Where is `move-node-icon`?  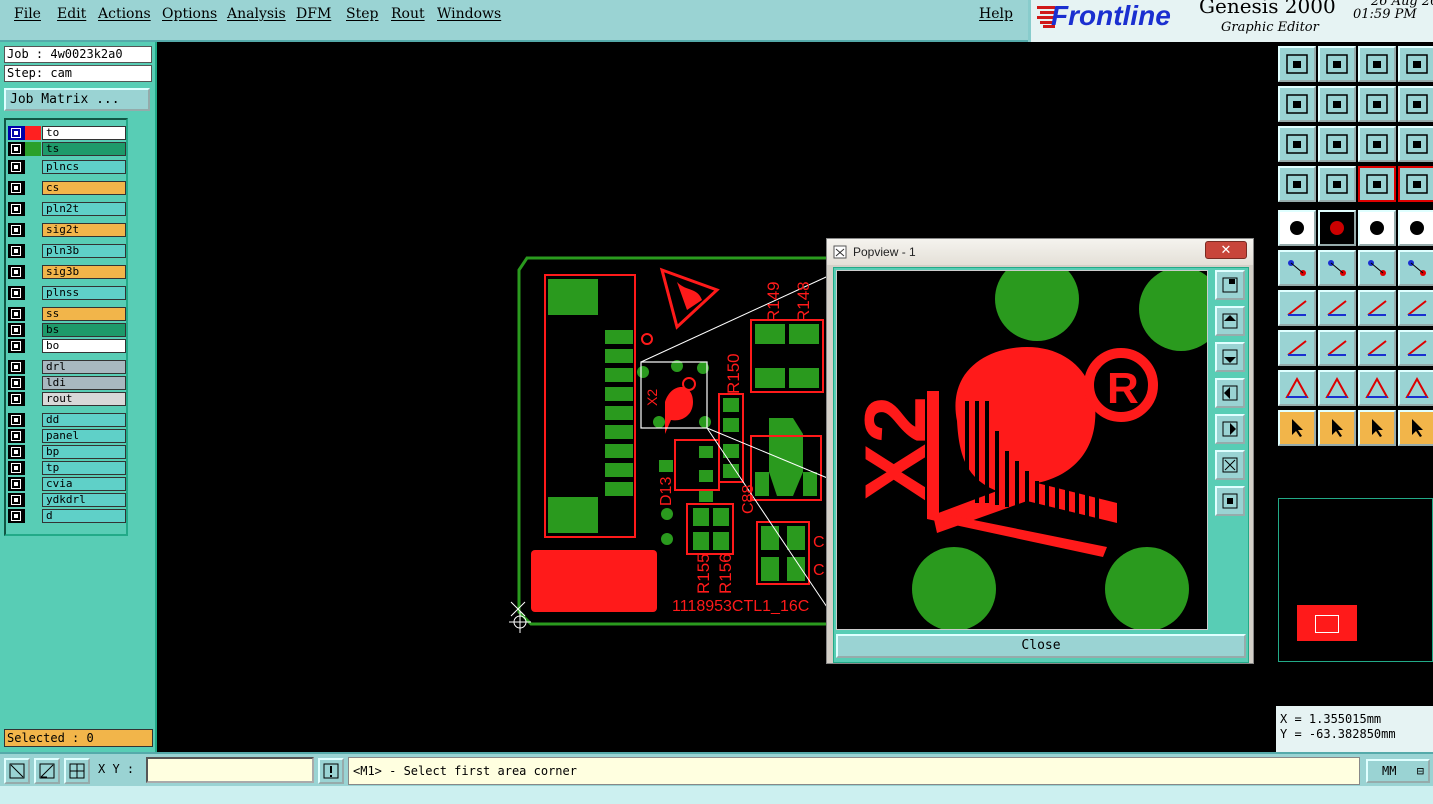 move-node-icon is located at coordinates (1297, 348).